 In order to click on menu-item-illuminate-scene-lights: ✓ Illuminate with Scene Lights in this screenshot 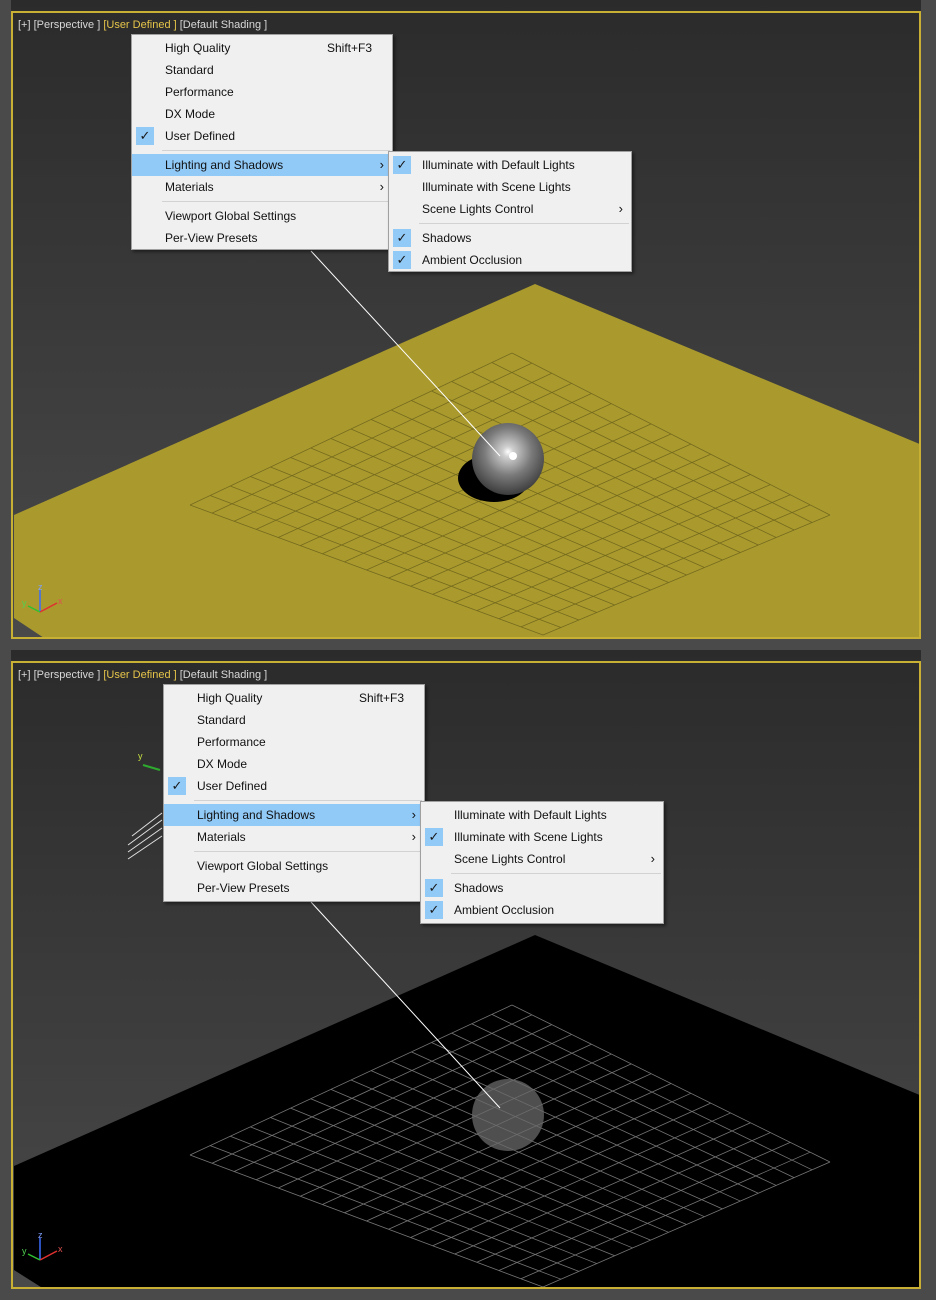, I will do `click(542, 837)`.